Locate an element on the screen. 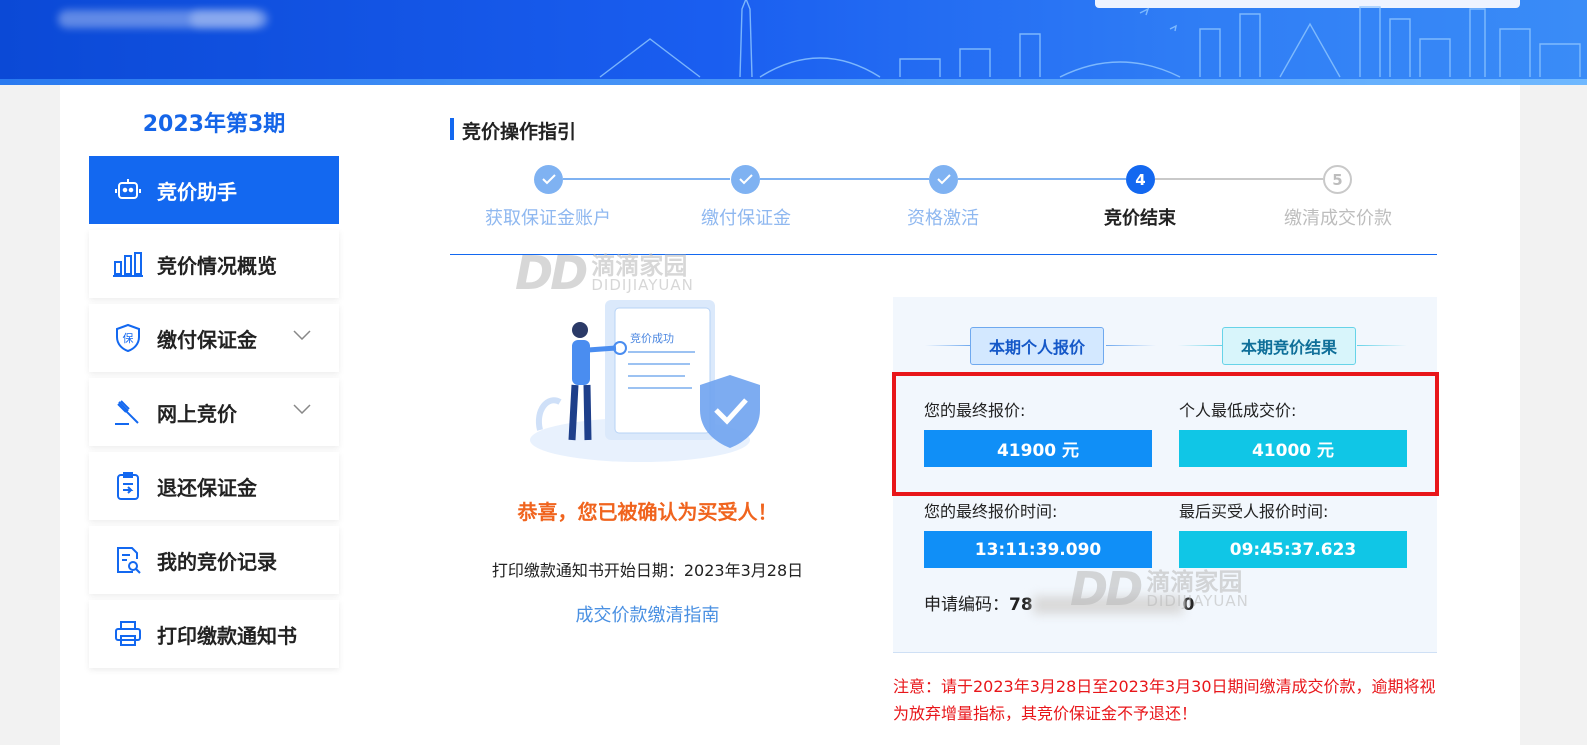  congrats-message: 恭喜，您已被确认为买受人！ is located at coordinates (647, 512).